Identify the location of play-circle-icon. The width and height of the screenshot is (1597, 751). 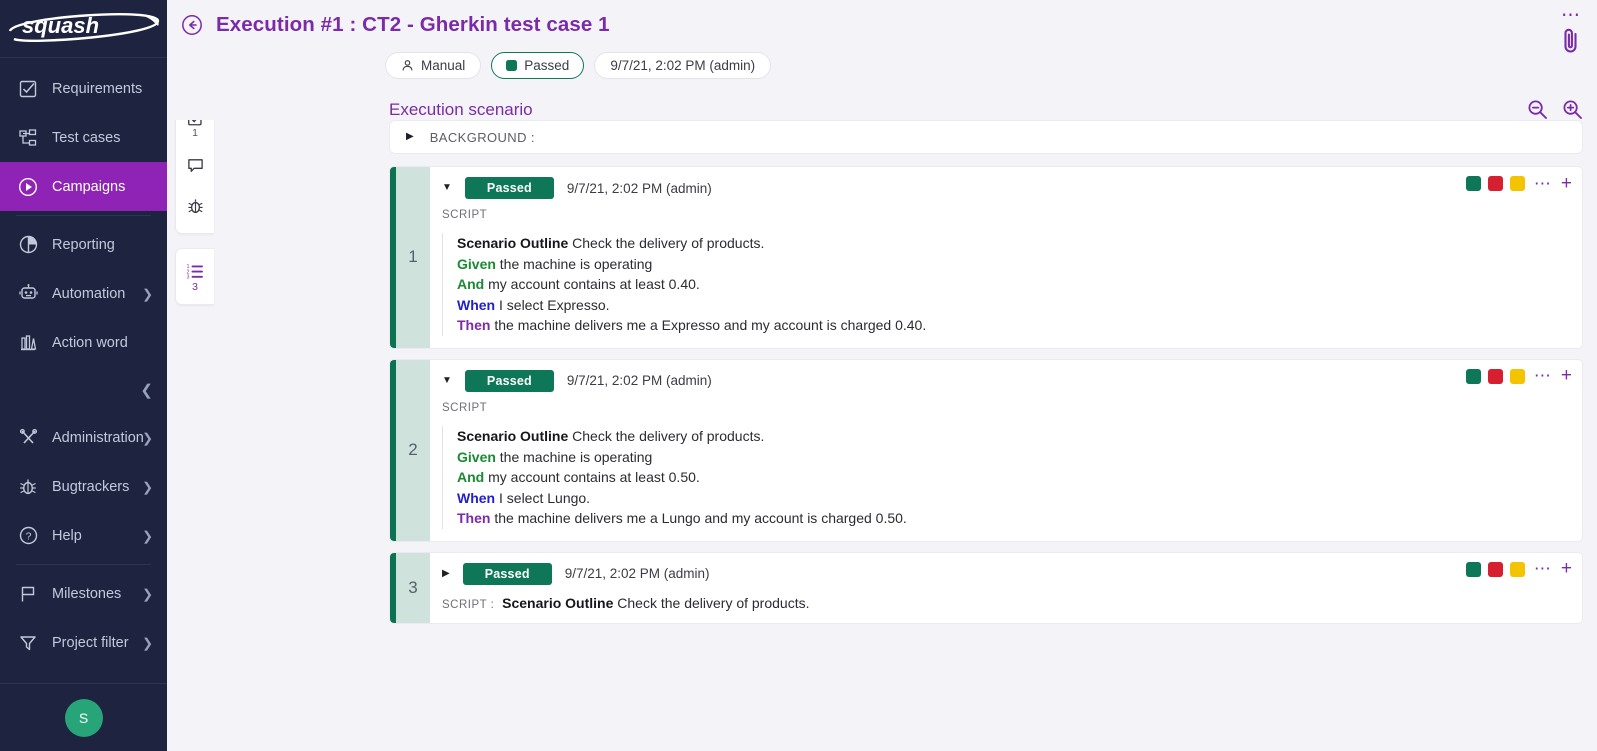
(28, 187).